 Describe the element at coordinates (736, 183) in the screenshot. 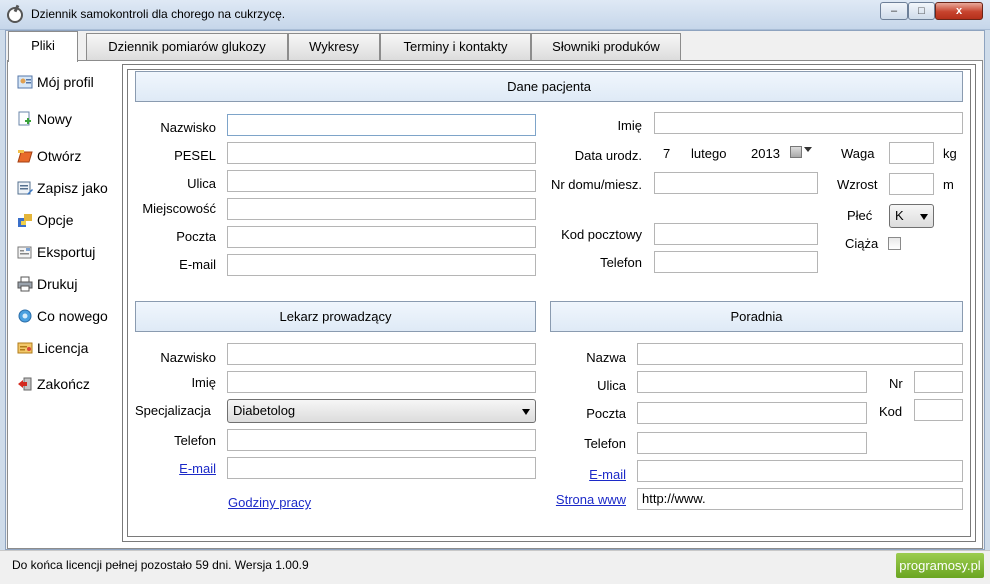

I see `patient-house-input` at that location.